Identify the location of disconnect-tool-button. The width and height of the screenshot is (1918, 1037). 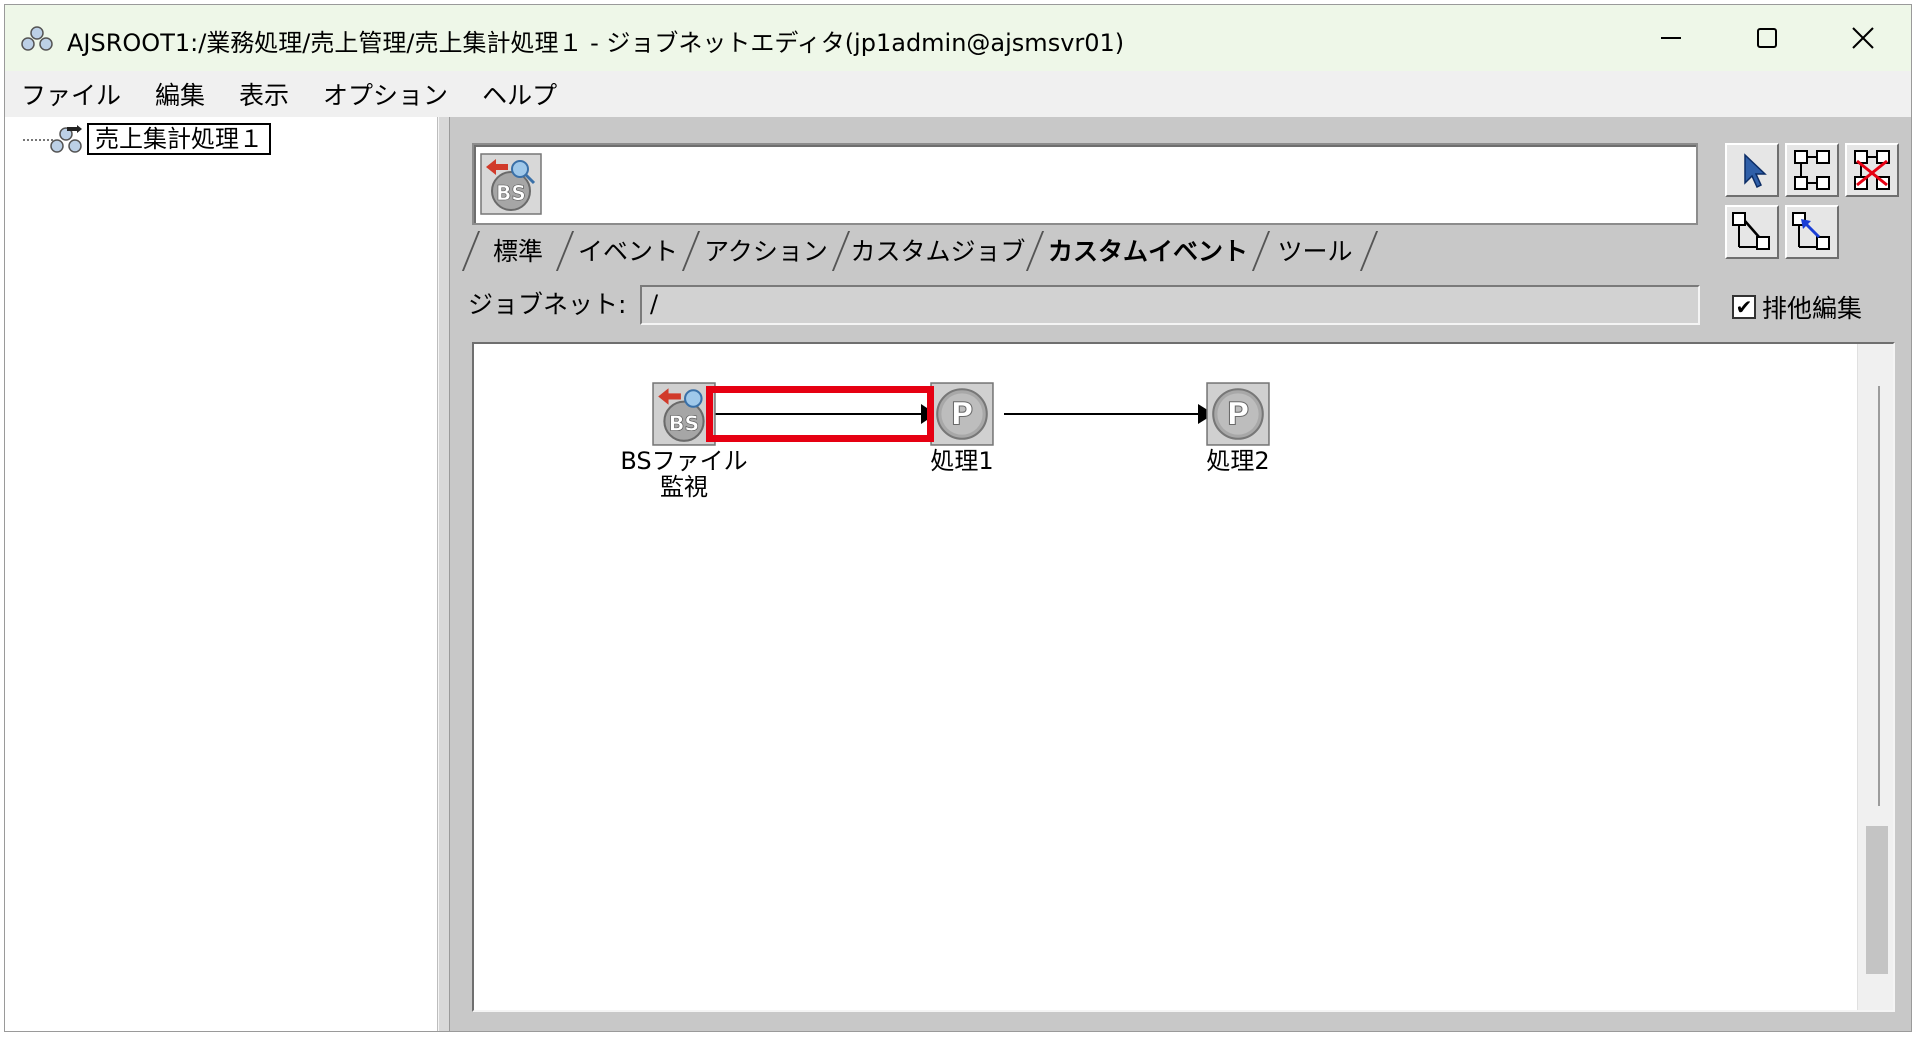
(1872, 170).